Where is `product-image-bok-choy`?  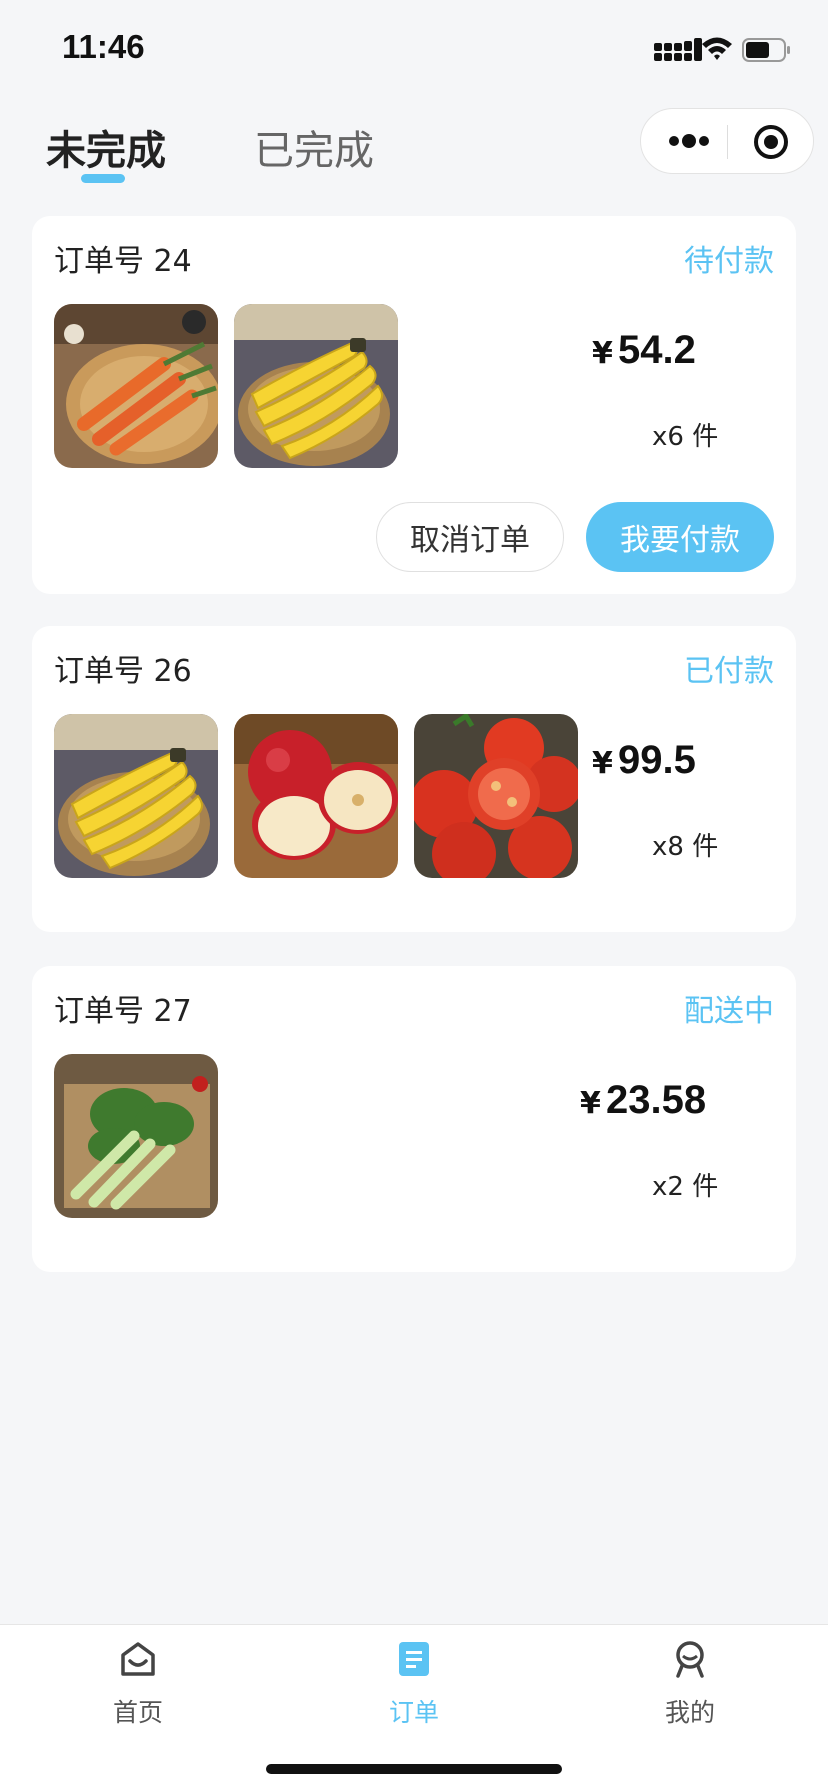 product-image-bok-choy is located at coordinates (136, 1136).